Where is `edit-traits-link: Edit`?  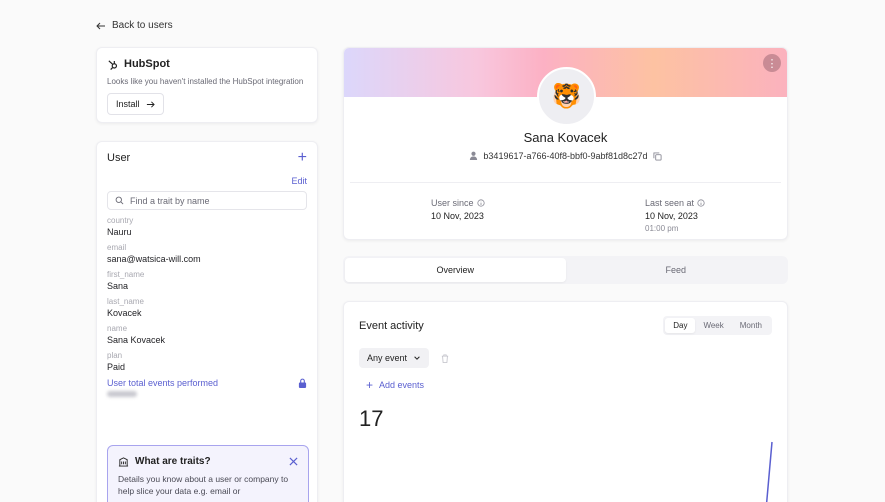
edit-traits-link: Edit is located at coordinates (207, 181).